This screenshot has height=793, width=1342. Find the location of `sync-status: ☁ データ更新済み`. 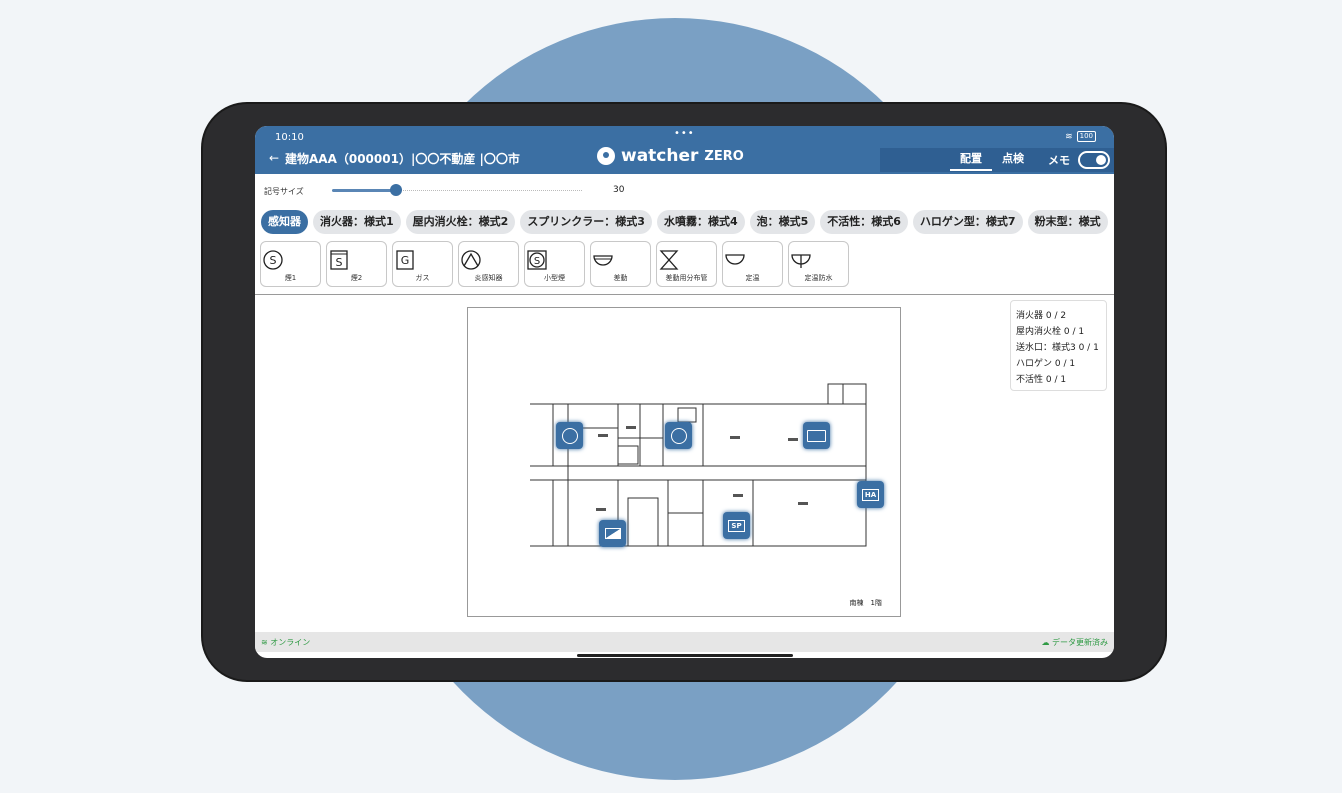

sync-status: ☁ データ更新済み is located at coordinates (1074, 642).